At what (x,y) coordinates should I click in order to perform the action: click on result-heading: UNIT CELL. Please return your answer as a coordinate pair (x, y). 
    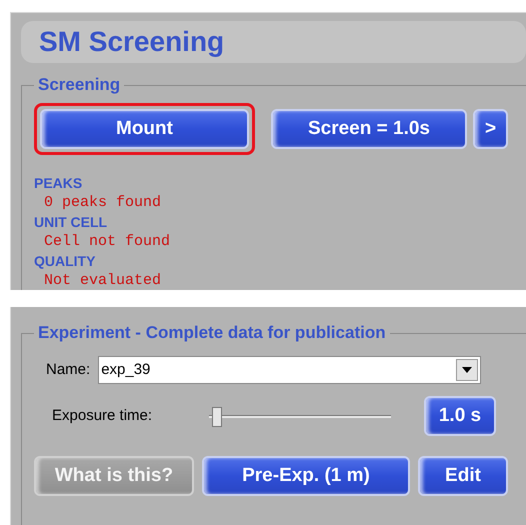
    Looking at the image, I should click on (71, 222).